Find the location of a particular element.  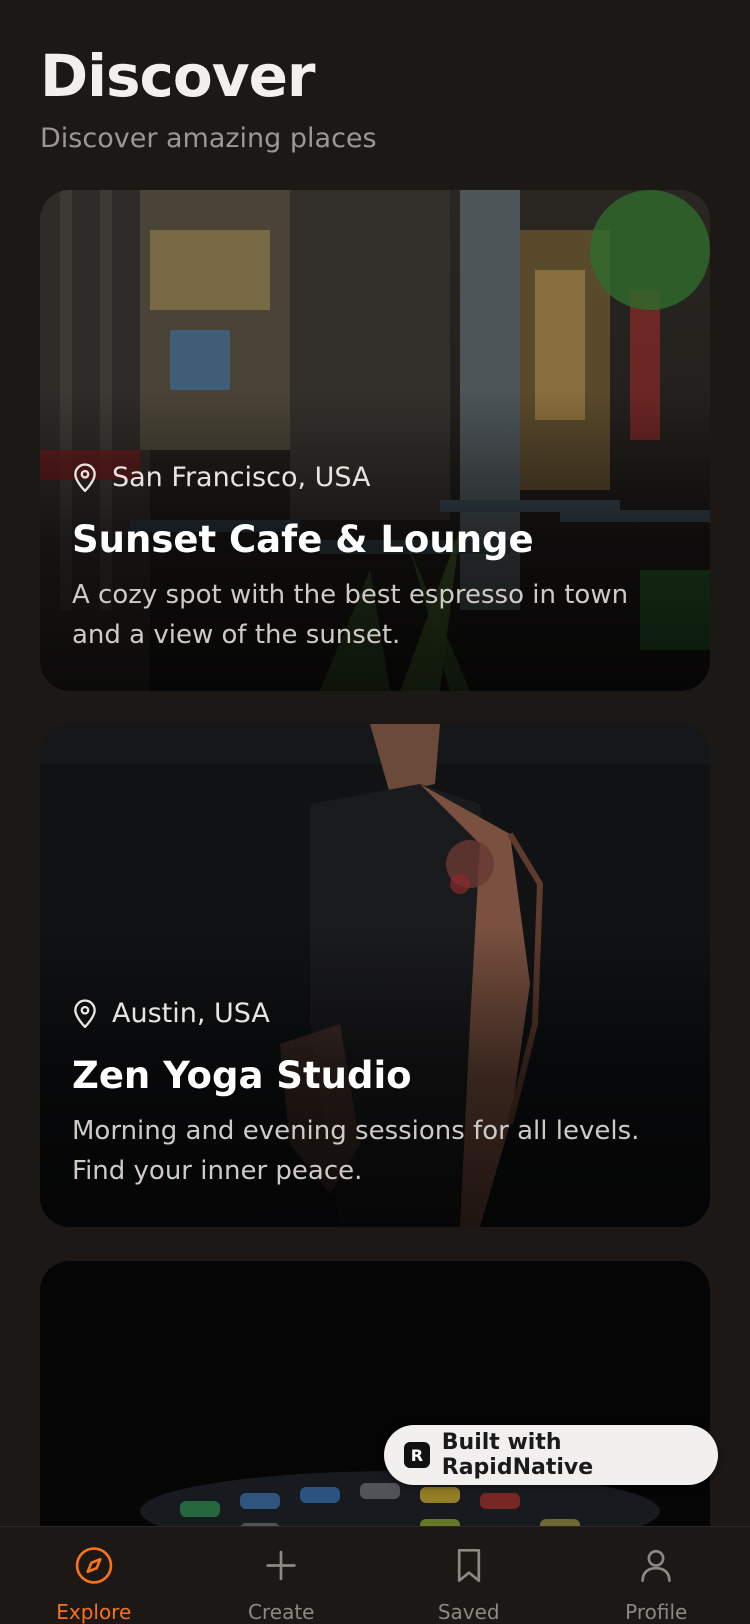

card-location-text: San Francisco, USA is located at coordinates (241, 477).